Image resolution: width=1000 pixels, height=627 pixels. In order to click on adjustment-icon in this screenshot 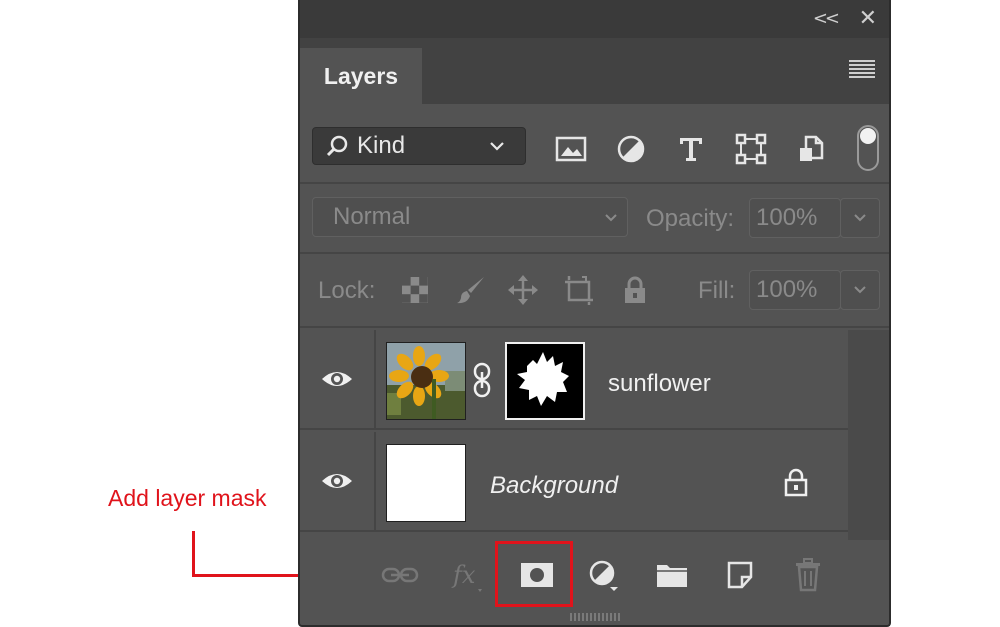, I will do `click(631, 149)`.